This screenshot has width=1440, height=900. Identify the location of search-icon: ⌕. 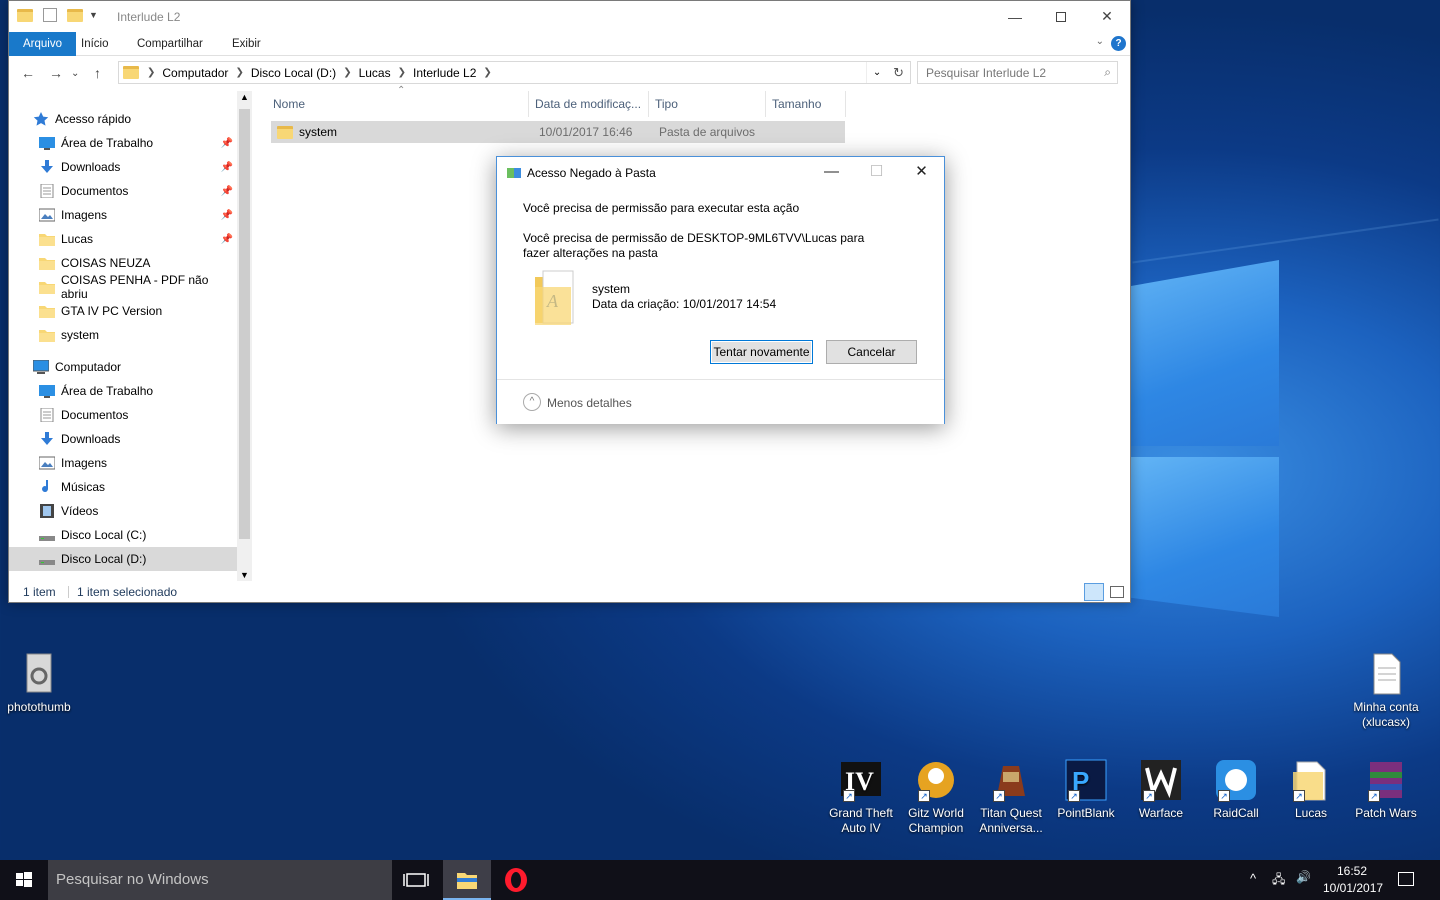
(1107, 72).